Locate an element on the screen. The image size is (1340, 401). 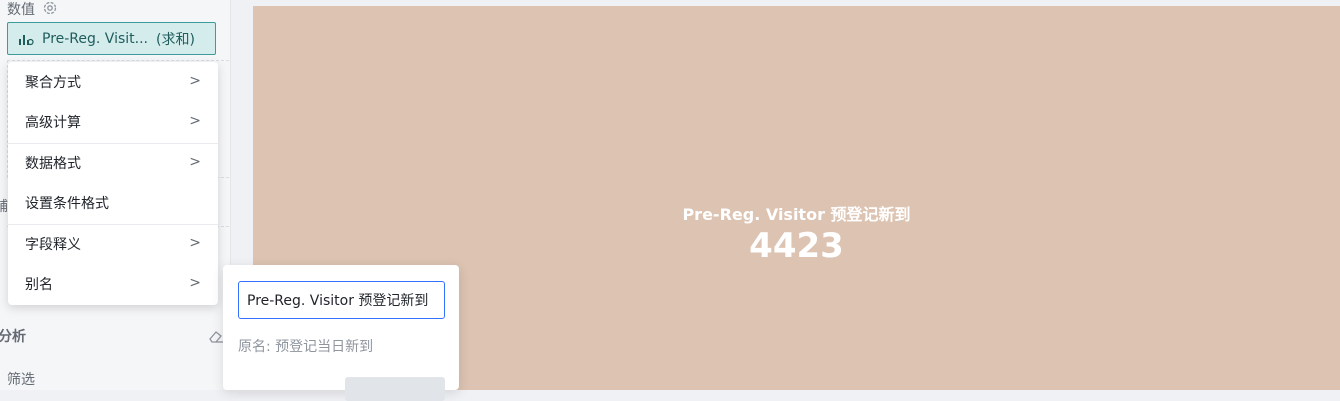
original-name-text: 原名: 预登记当日新到 is located at coordinates (306, 347).